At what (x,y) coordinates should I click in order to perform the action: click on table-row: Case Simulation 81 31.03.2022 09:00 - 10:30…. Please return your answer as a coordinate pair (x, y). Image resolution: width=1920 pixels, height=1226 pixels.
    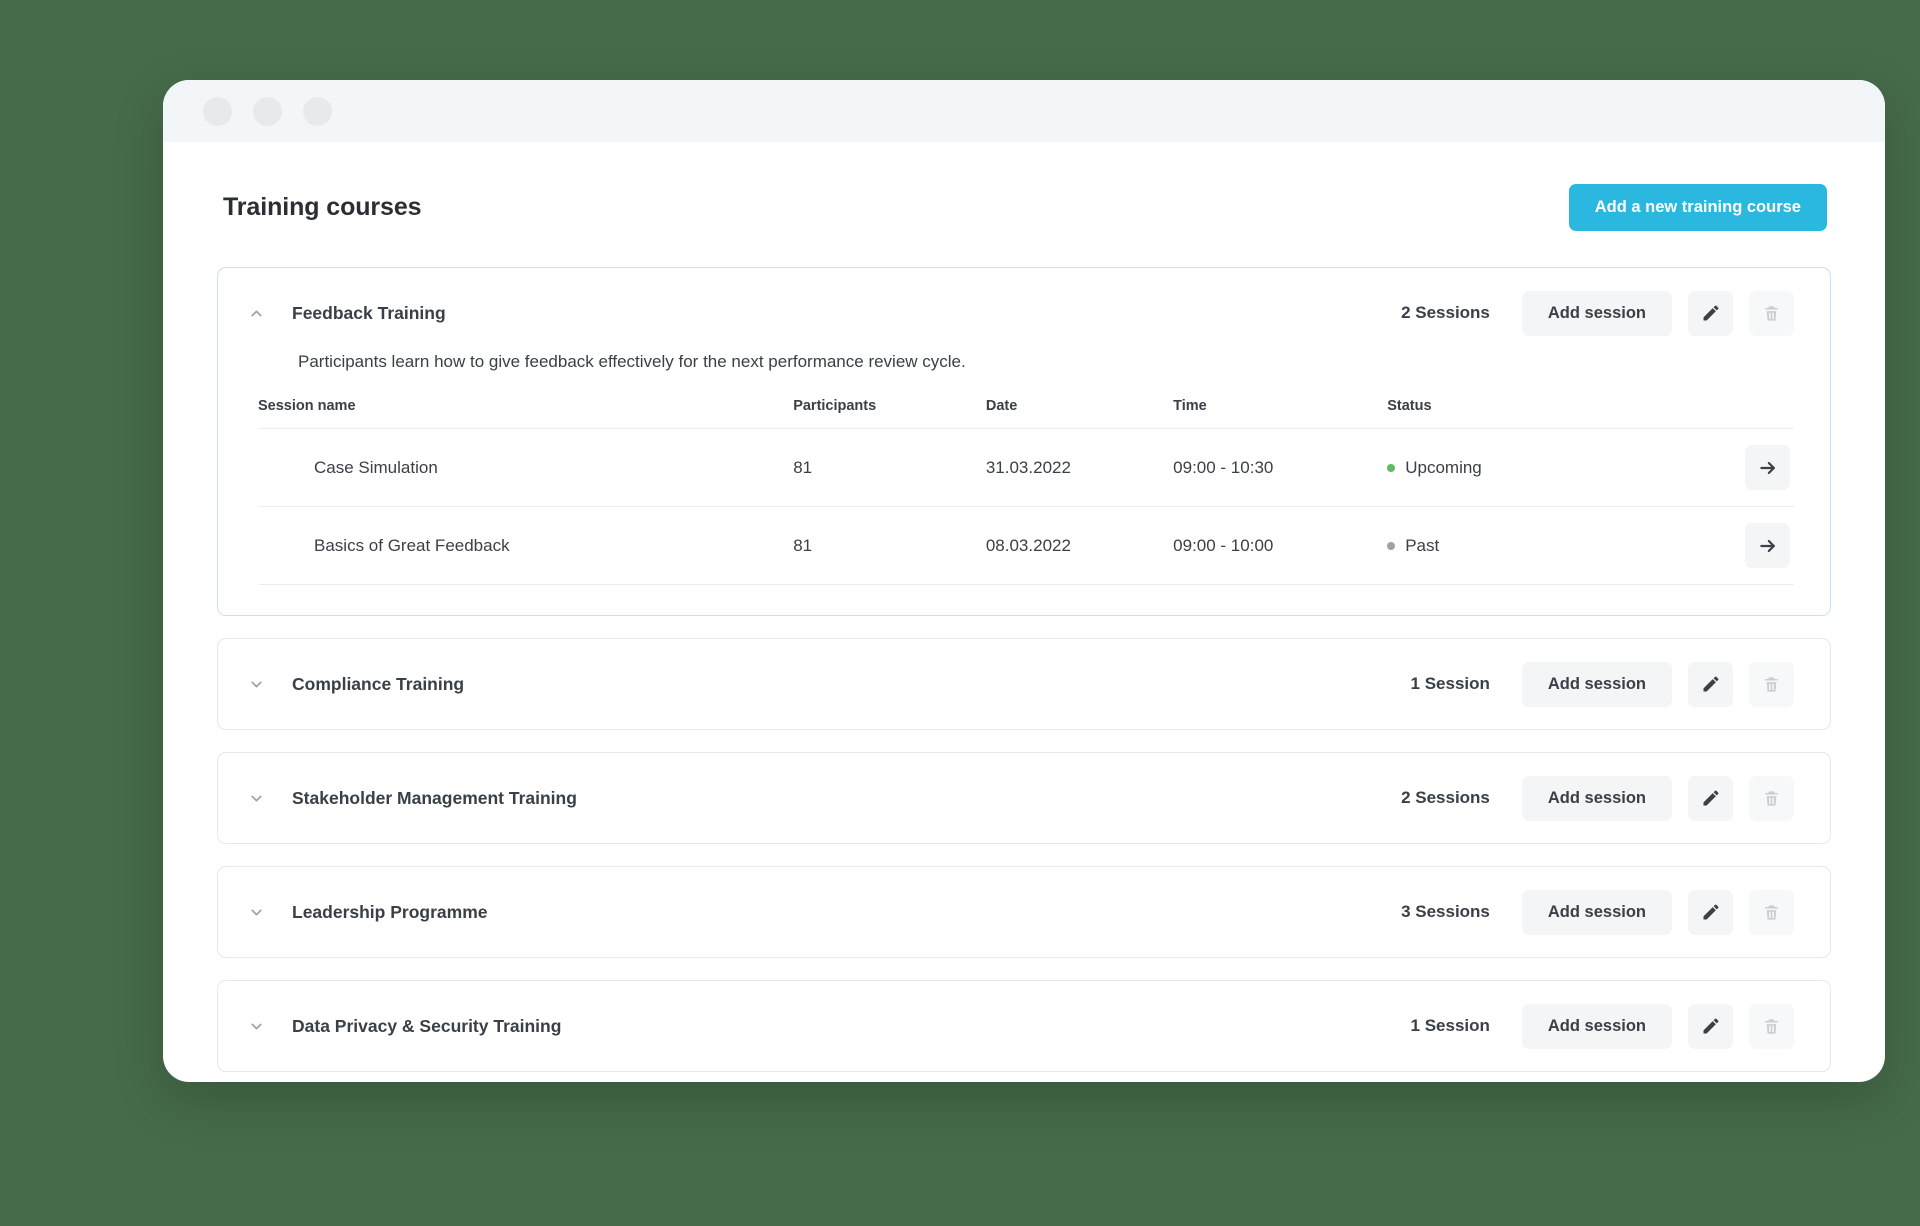
    Looking at the image, I should click on (1026, 467).